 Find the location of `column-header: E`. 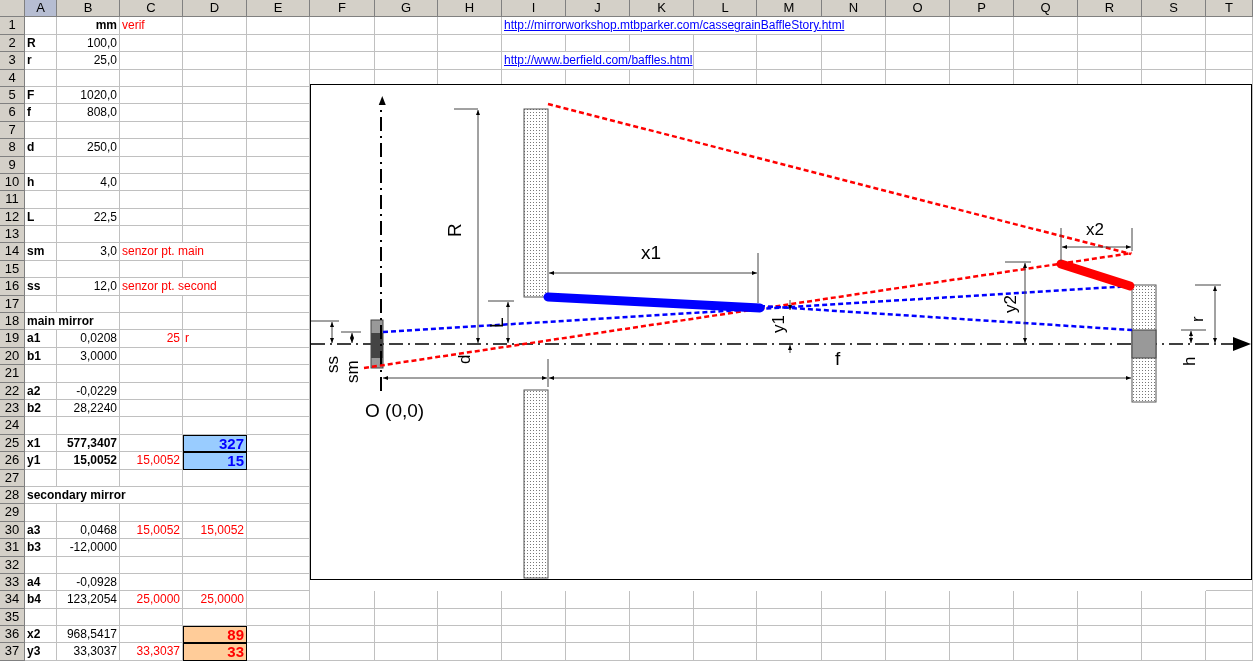

column-header: E is located at coordinates (278, 9).